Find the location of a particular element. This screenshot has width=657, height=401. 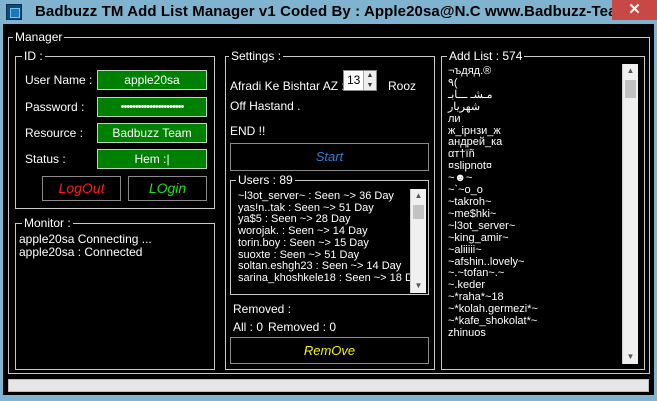

list-item: ~l3ot_server~ is located at coordinates (540, 226).